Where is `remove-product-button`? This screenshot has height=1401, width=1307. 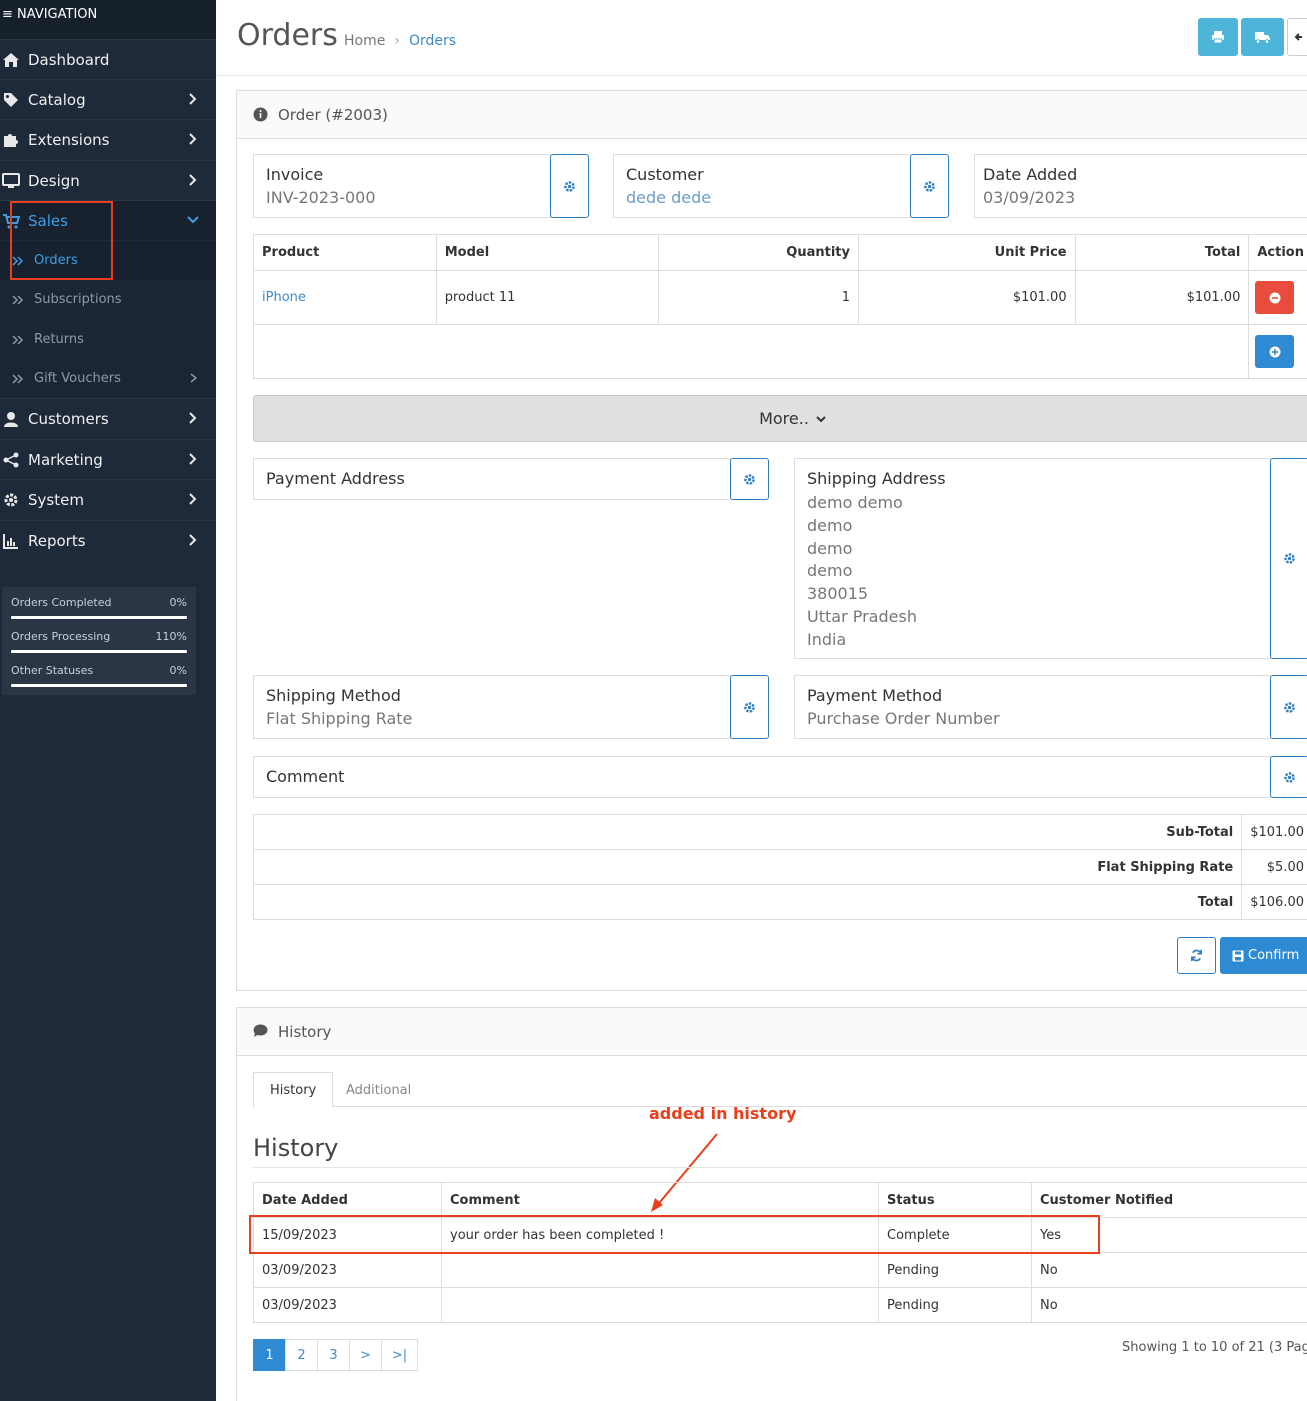 remove-product-button is located at coordinates (1275, 297).